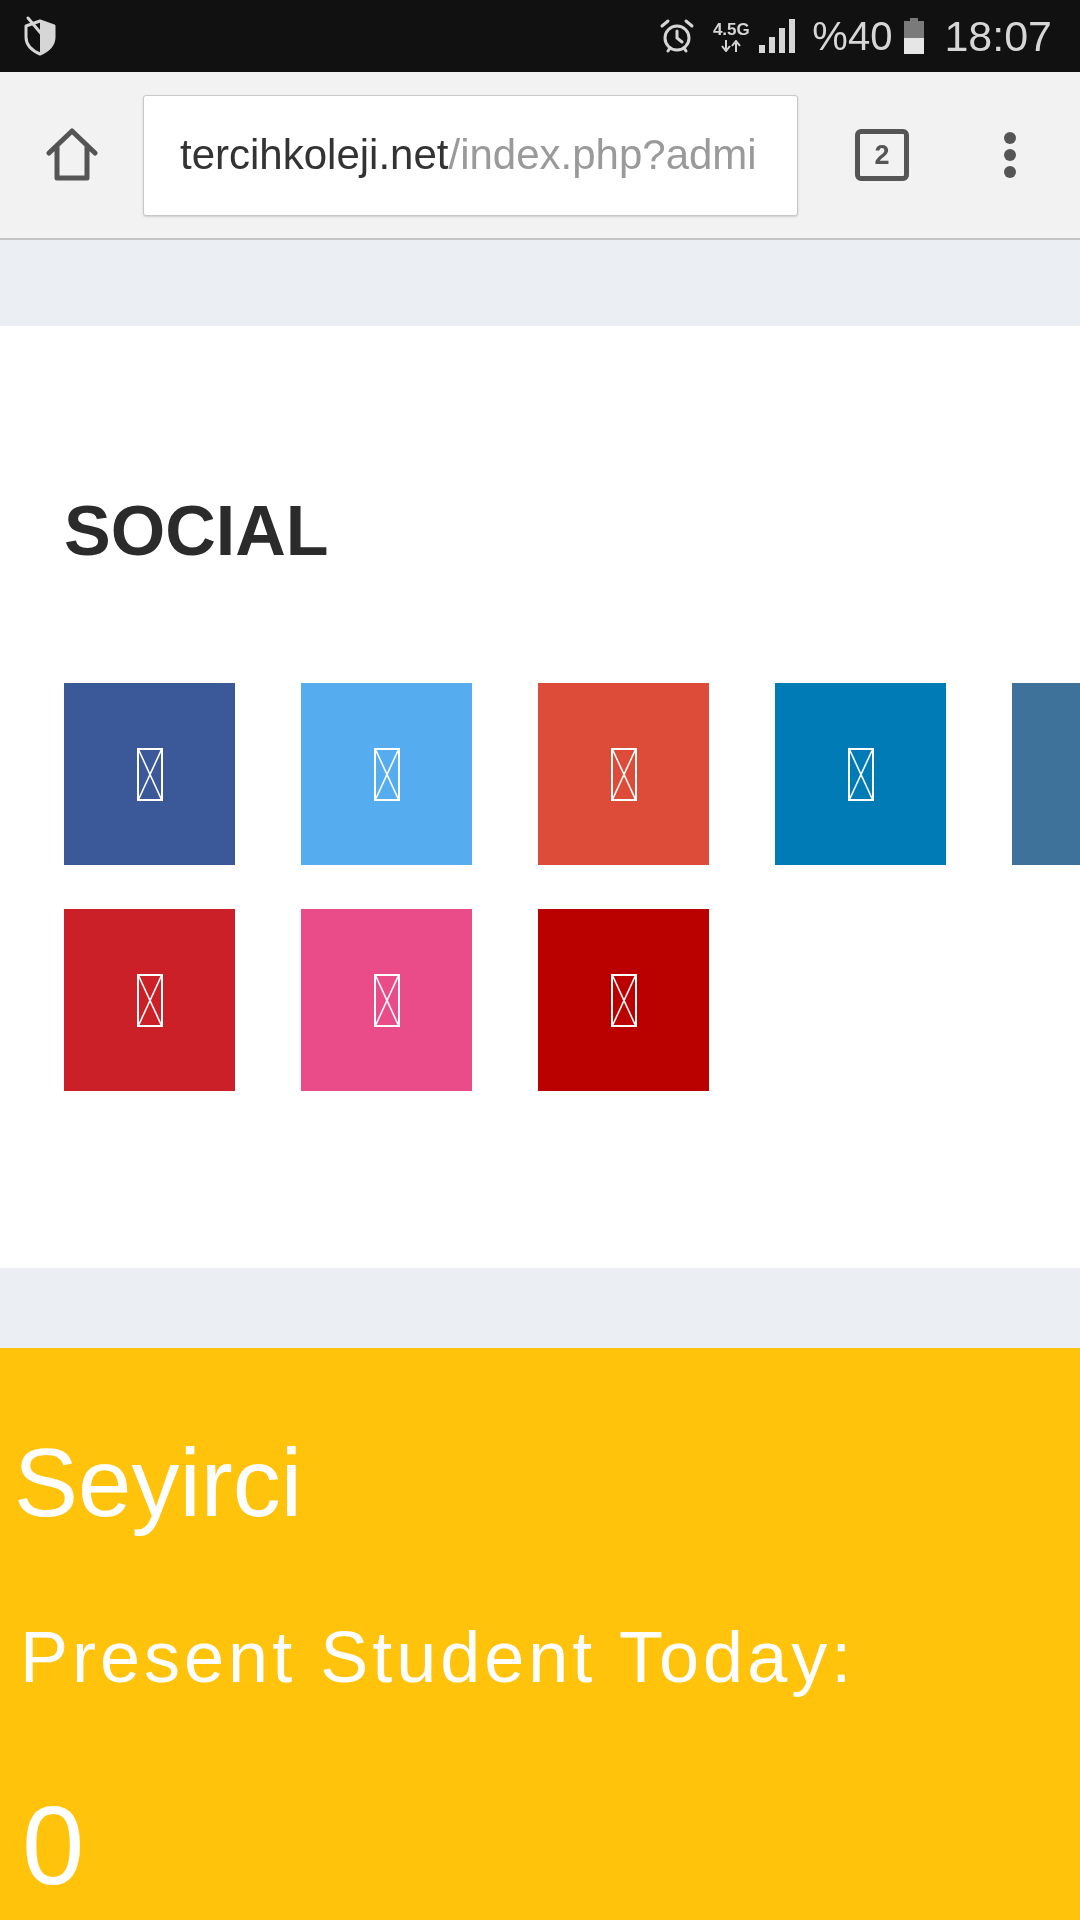  I want to click on address-bar: tercihkoleji.net/index.php?admi, so click(470, 155).